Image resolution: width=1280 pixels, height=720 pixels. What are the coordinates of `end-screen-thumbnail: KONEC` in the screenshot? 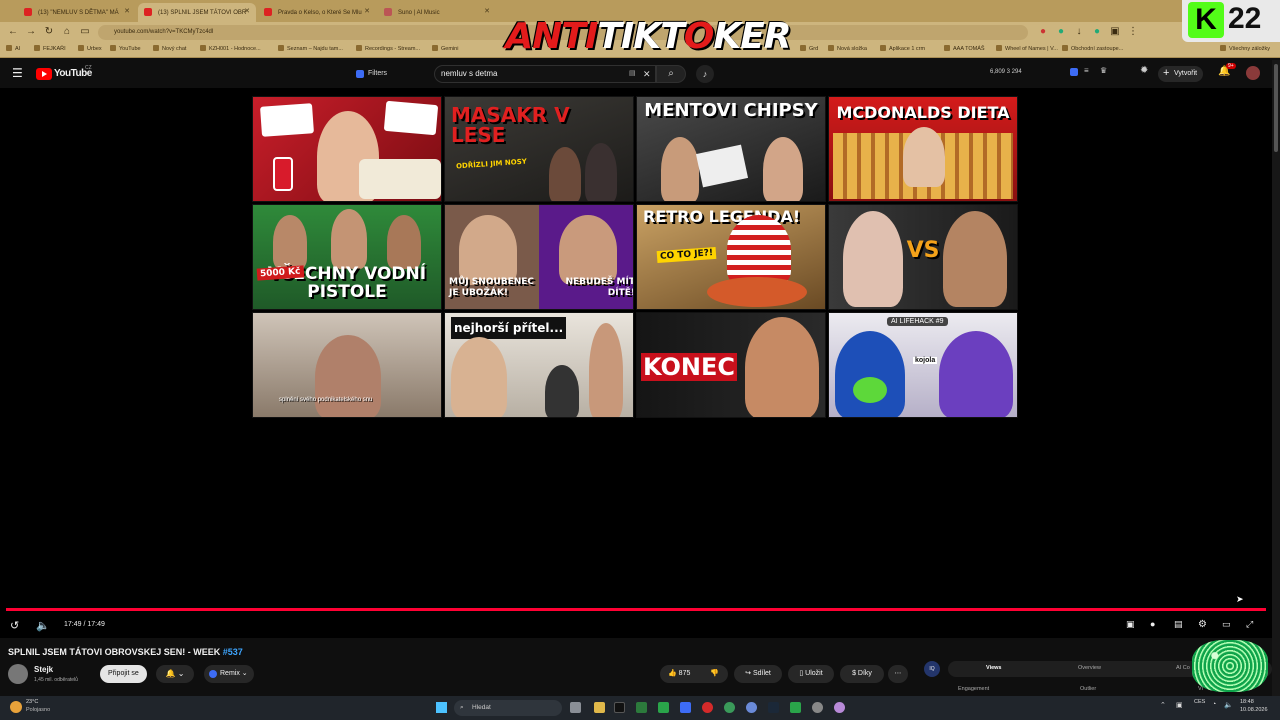 It's located at (731, 365).